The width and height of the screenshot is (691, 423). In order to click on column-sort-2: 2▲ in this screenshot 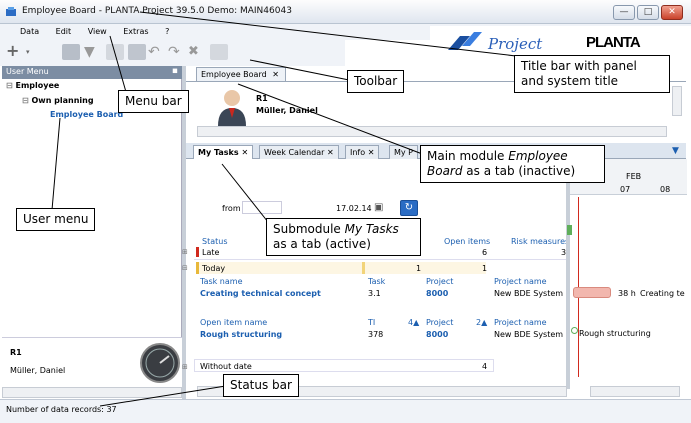, I will do `click(481, 322)`.